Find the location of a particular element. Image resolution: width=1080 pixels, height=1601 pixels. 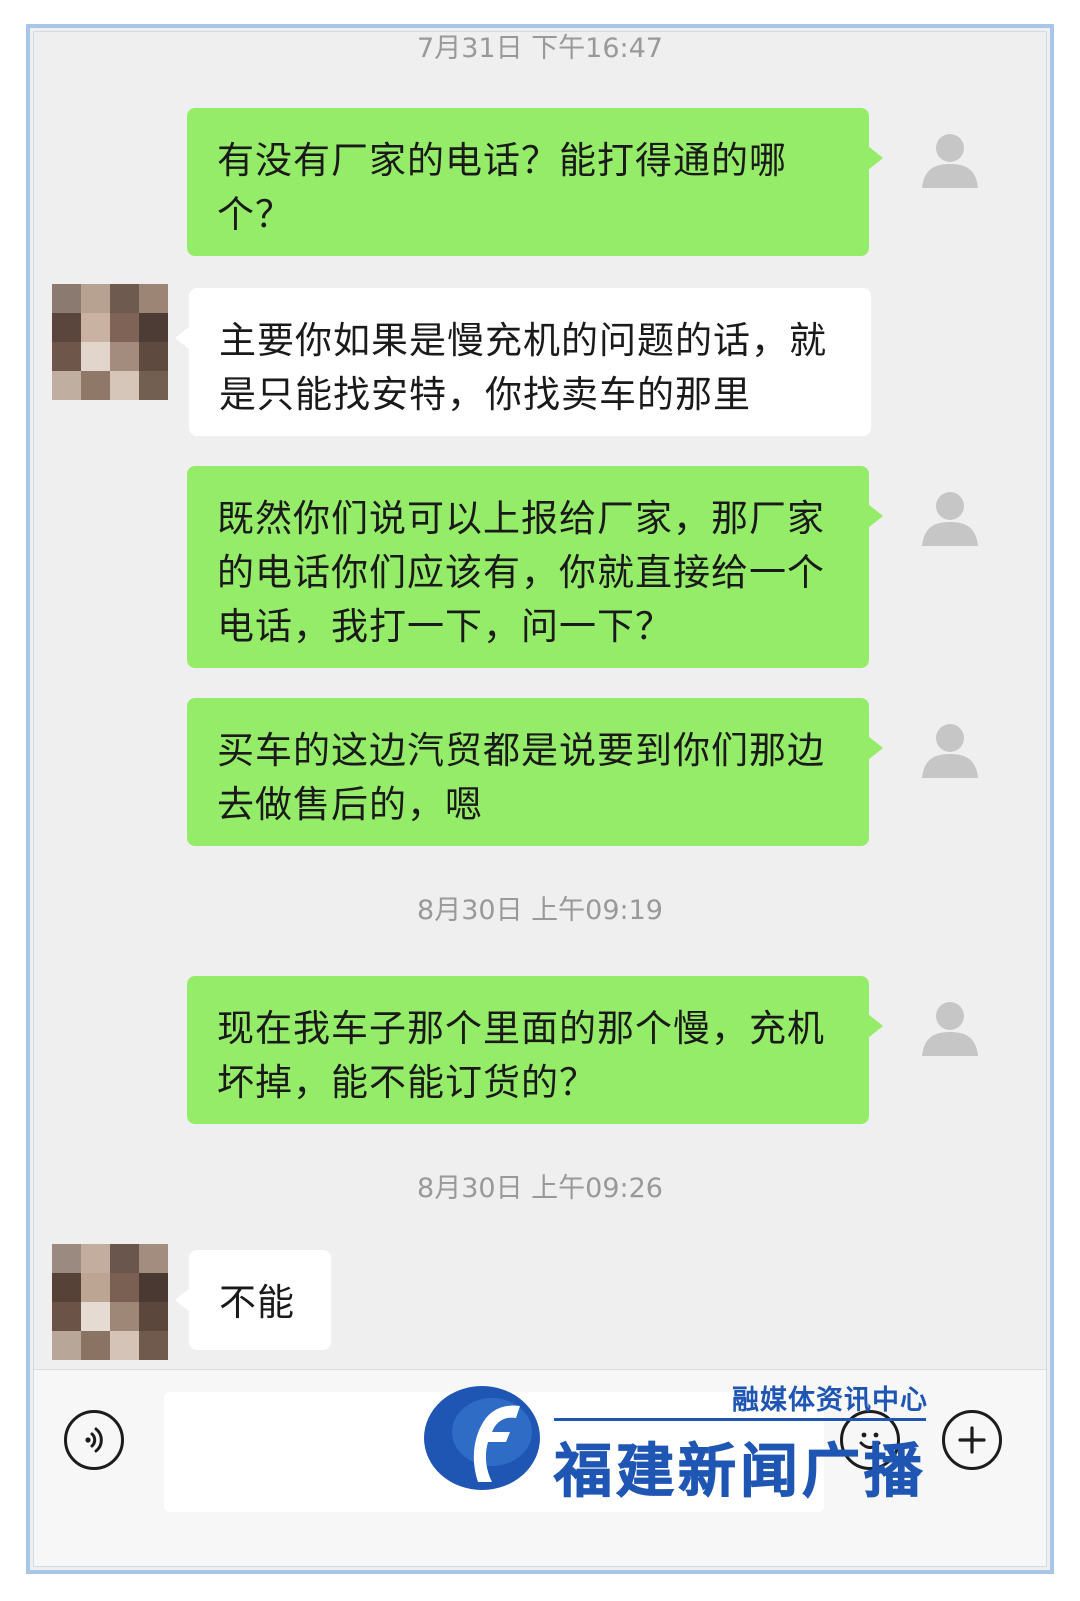

watermark-title: 福建新闻广播 is located at coordinates (740, 1471).